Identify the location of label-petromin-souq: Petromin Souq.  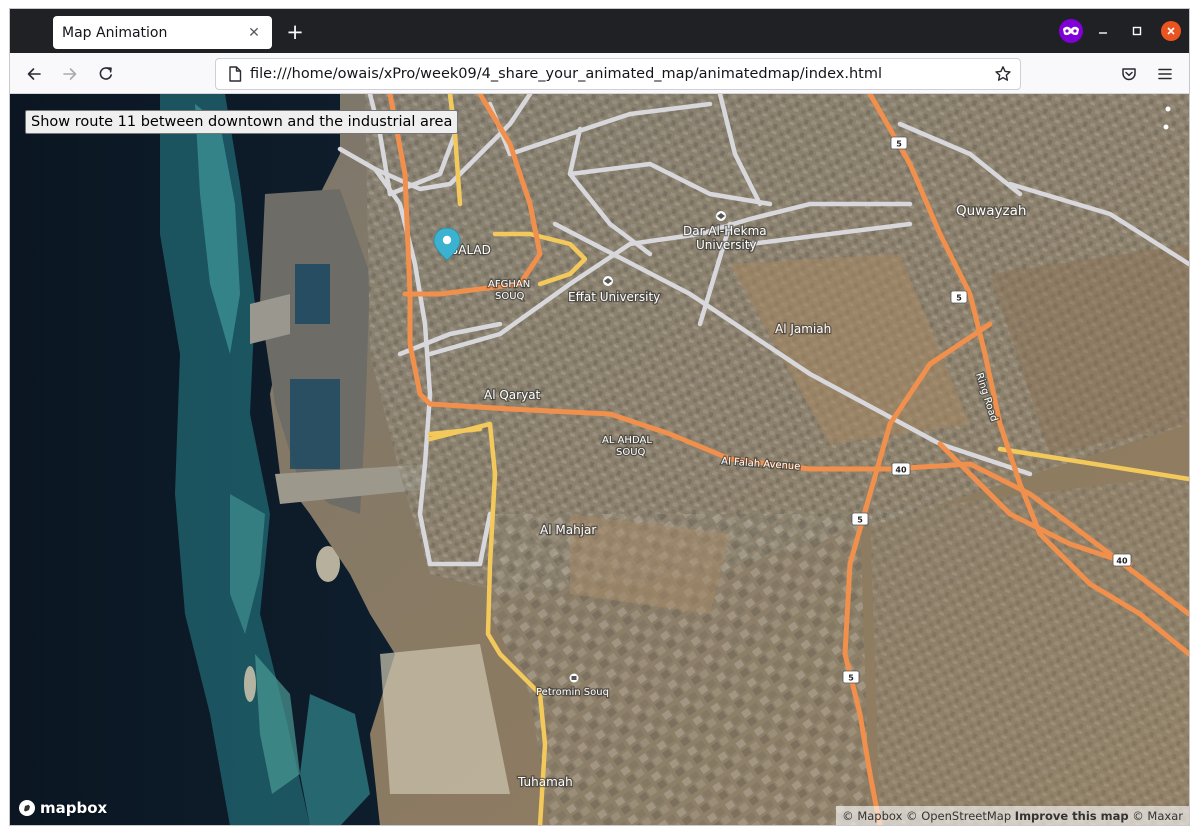
(572, 692).